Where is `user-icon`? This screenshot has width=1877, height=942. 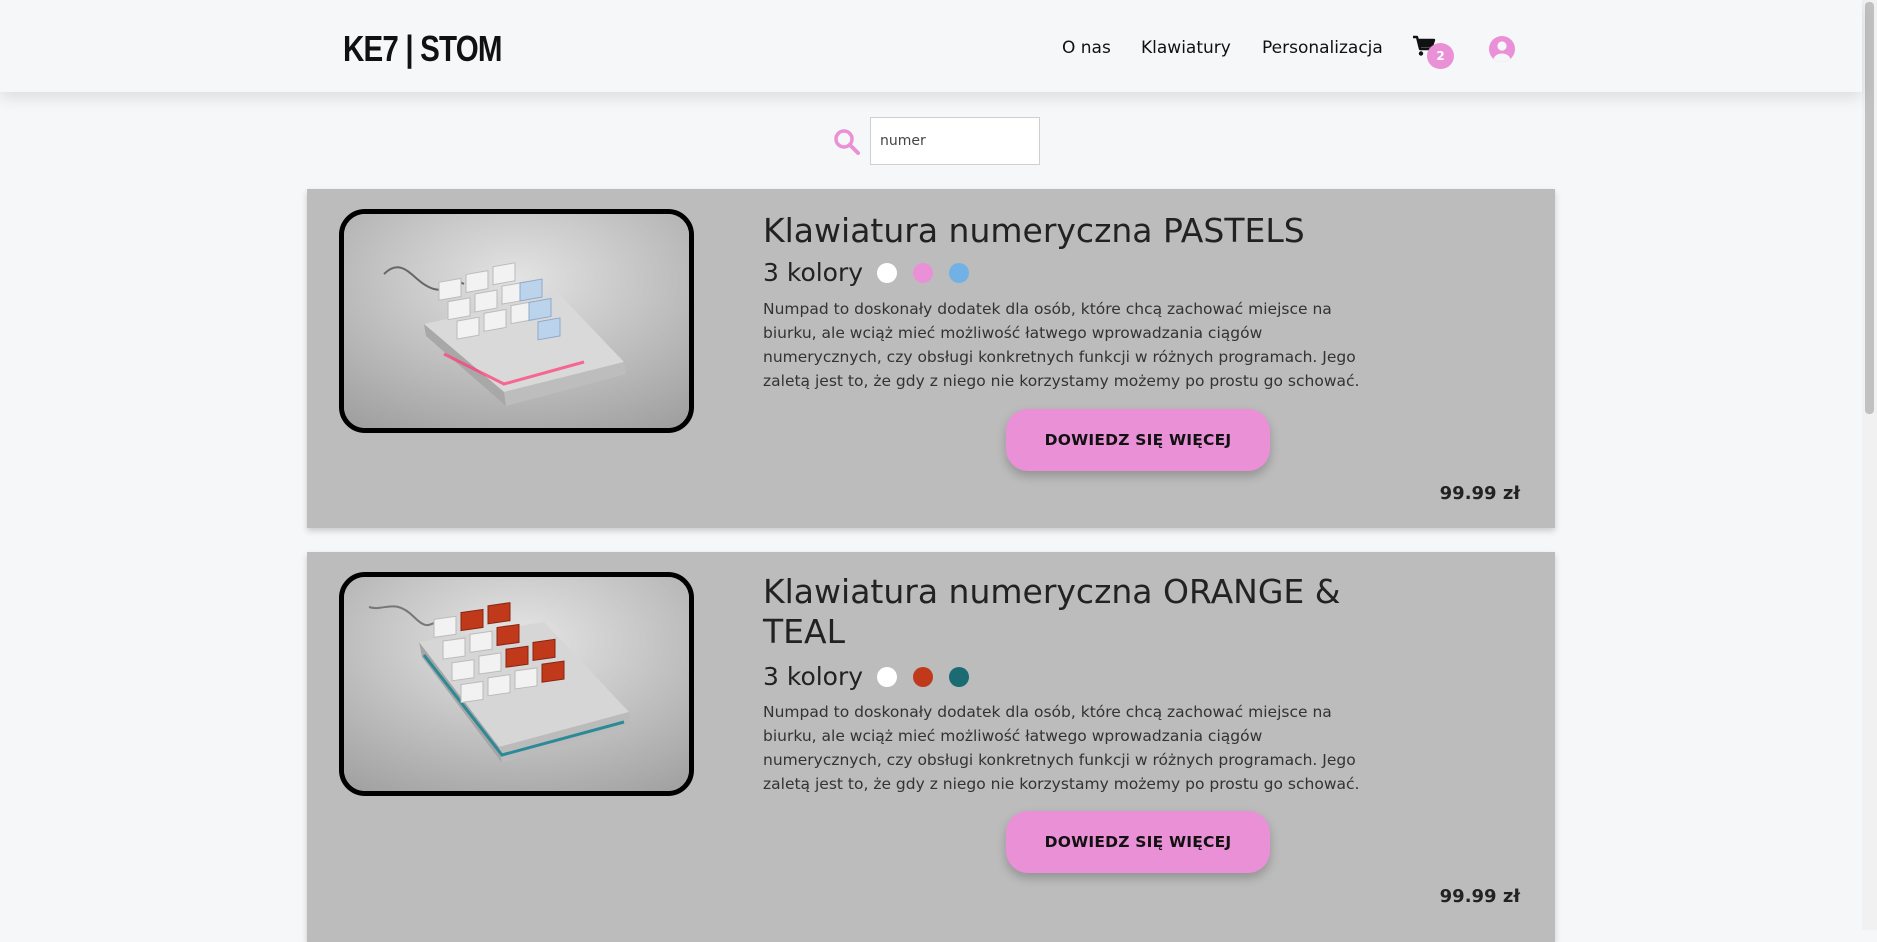
user-icon is located at coordinates (1502, 49).